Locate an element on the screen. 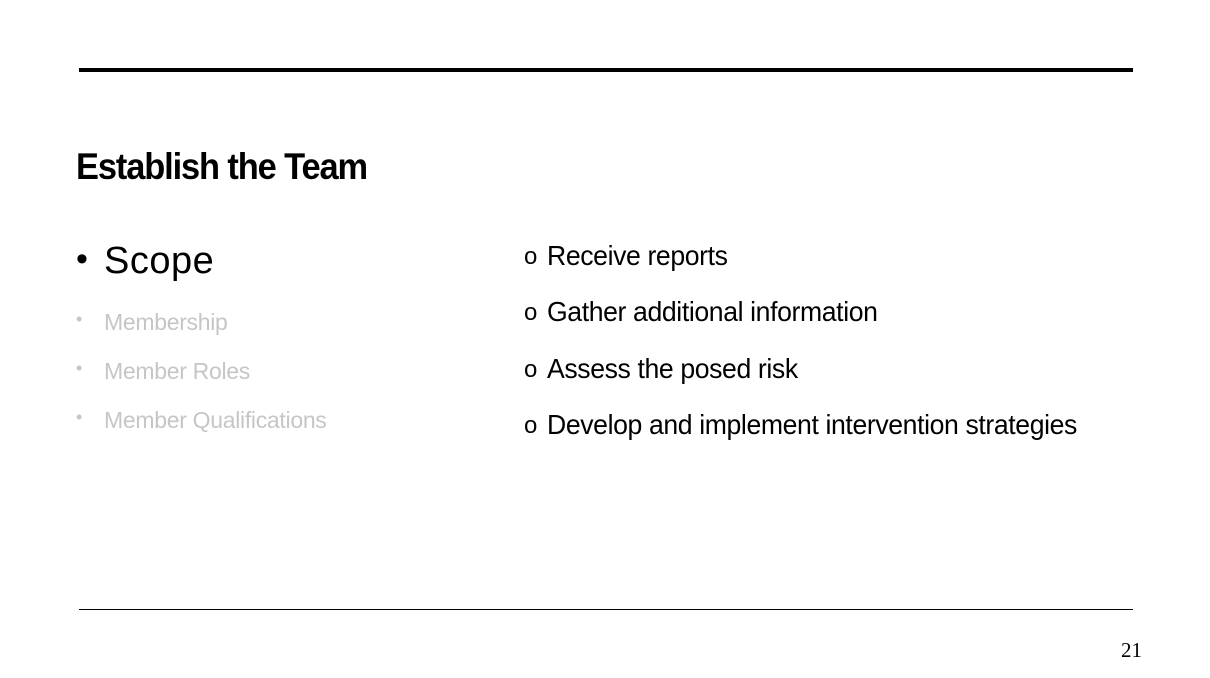 The width and height of the screenshot is (1210, 678). page-number: 21 is located at coordinates (1131, 650).